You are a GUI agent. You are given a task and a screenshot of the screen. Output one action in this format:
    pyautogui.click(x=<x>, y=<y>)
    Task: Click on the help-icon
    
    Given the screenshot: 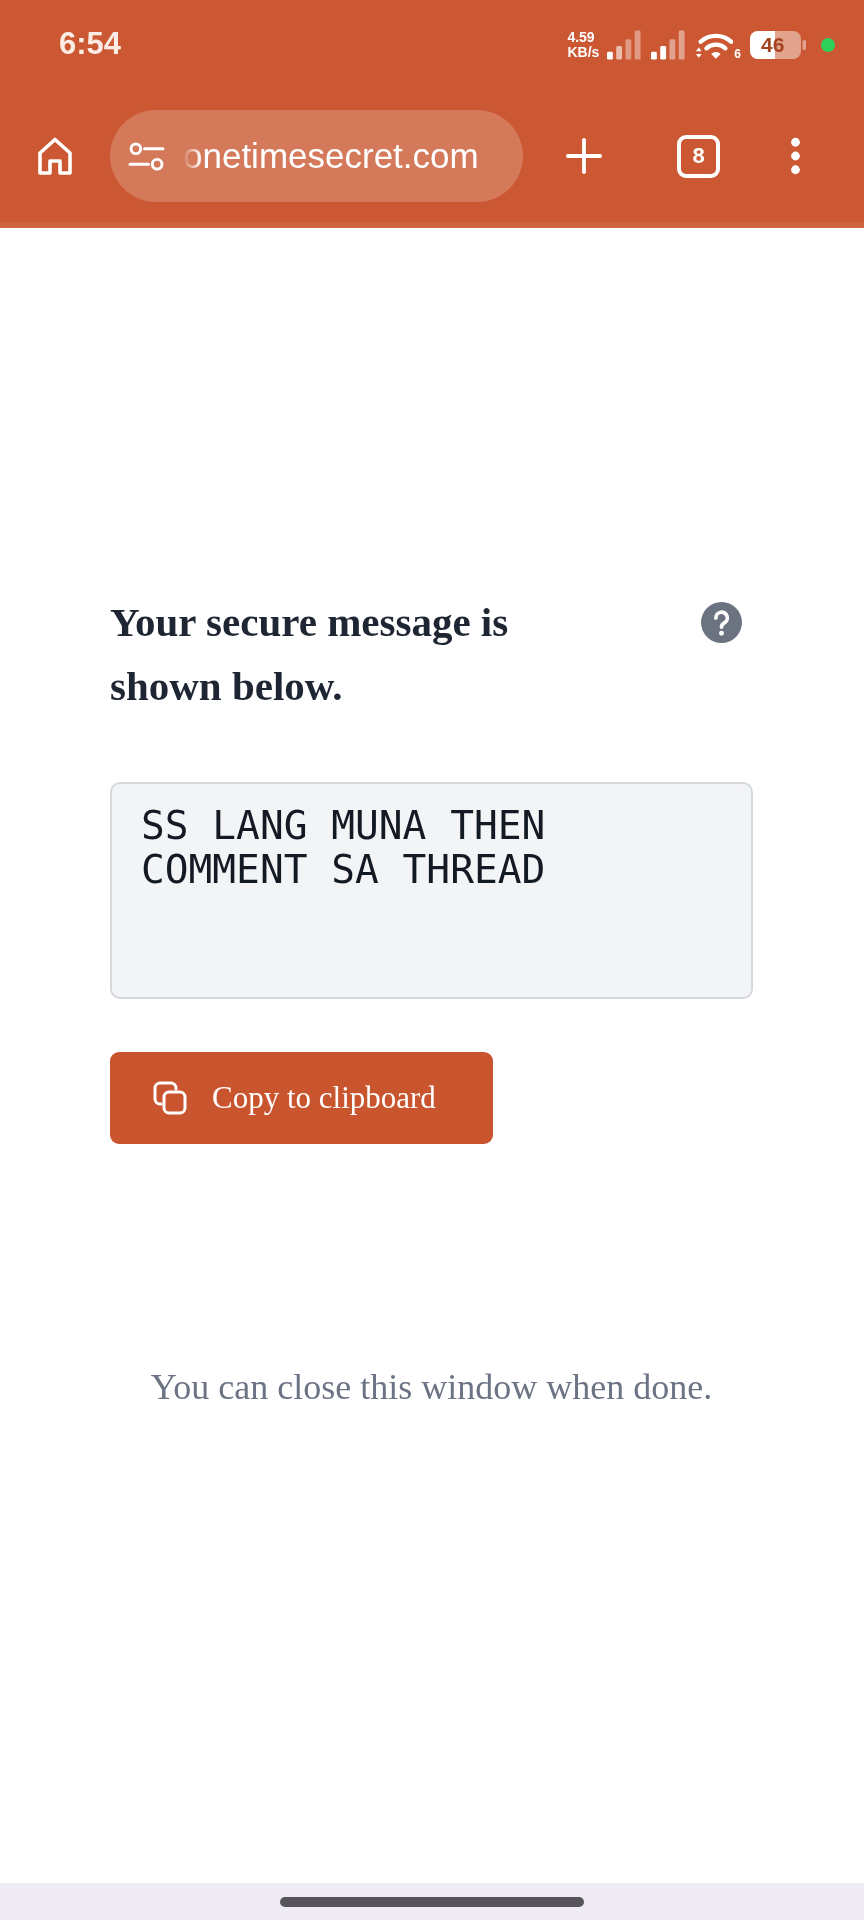 What is the action you would take?
    pyautogui.click(x=721, y=622)
    